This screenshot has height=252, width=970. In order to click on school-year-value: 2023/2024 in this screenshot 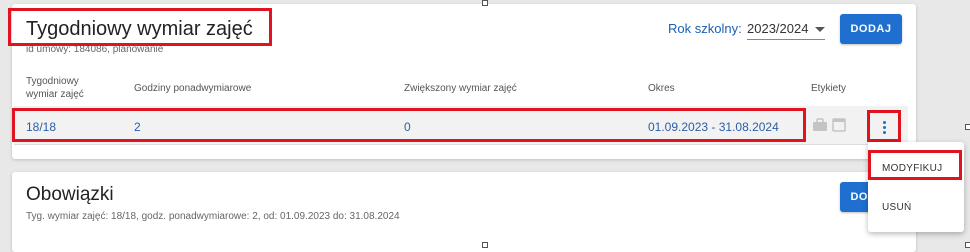, I will do `click(778, 28)`.